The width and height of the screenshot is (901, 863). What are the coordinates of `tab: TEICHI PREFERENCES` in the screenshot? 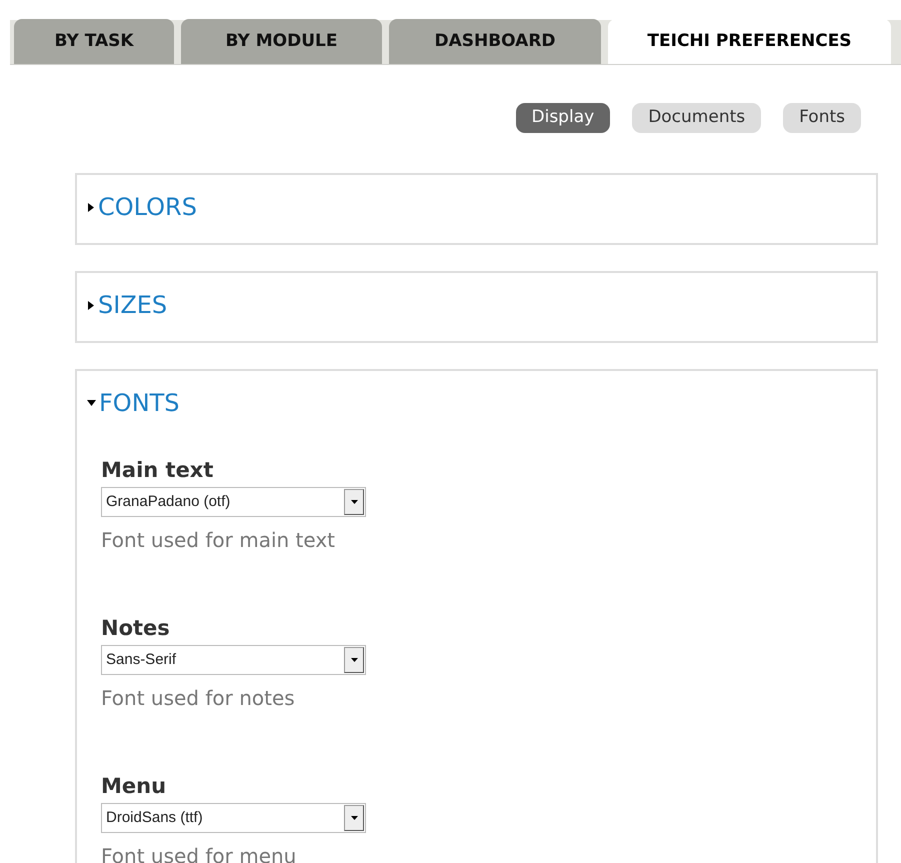 It's located at (749, 41).